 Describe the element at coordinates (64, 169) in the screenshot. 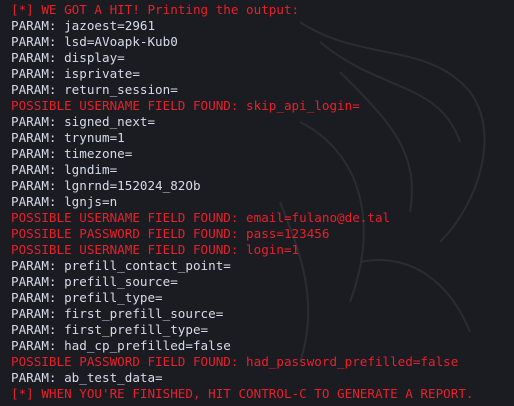

I see `param-line: PARAM: lgndim=` at that location.